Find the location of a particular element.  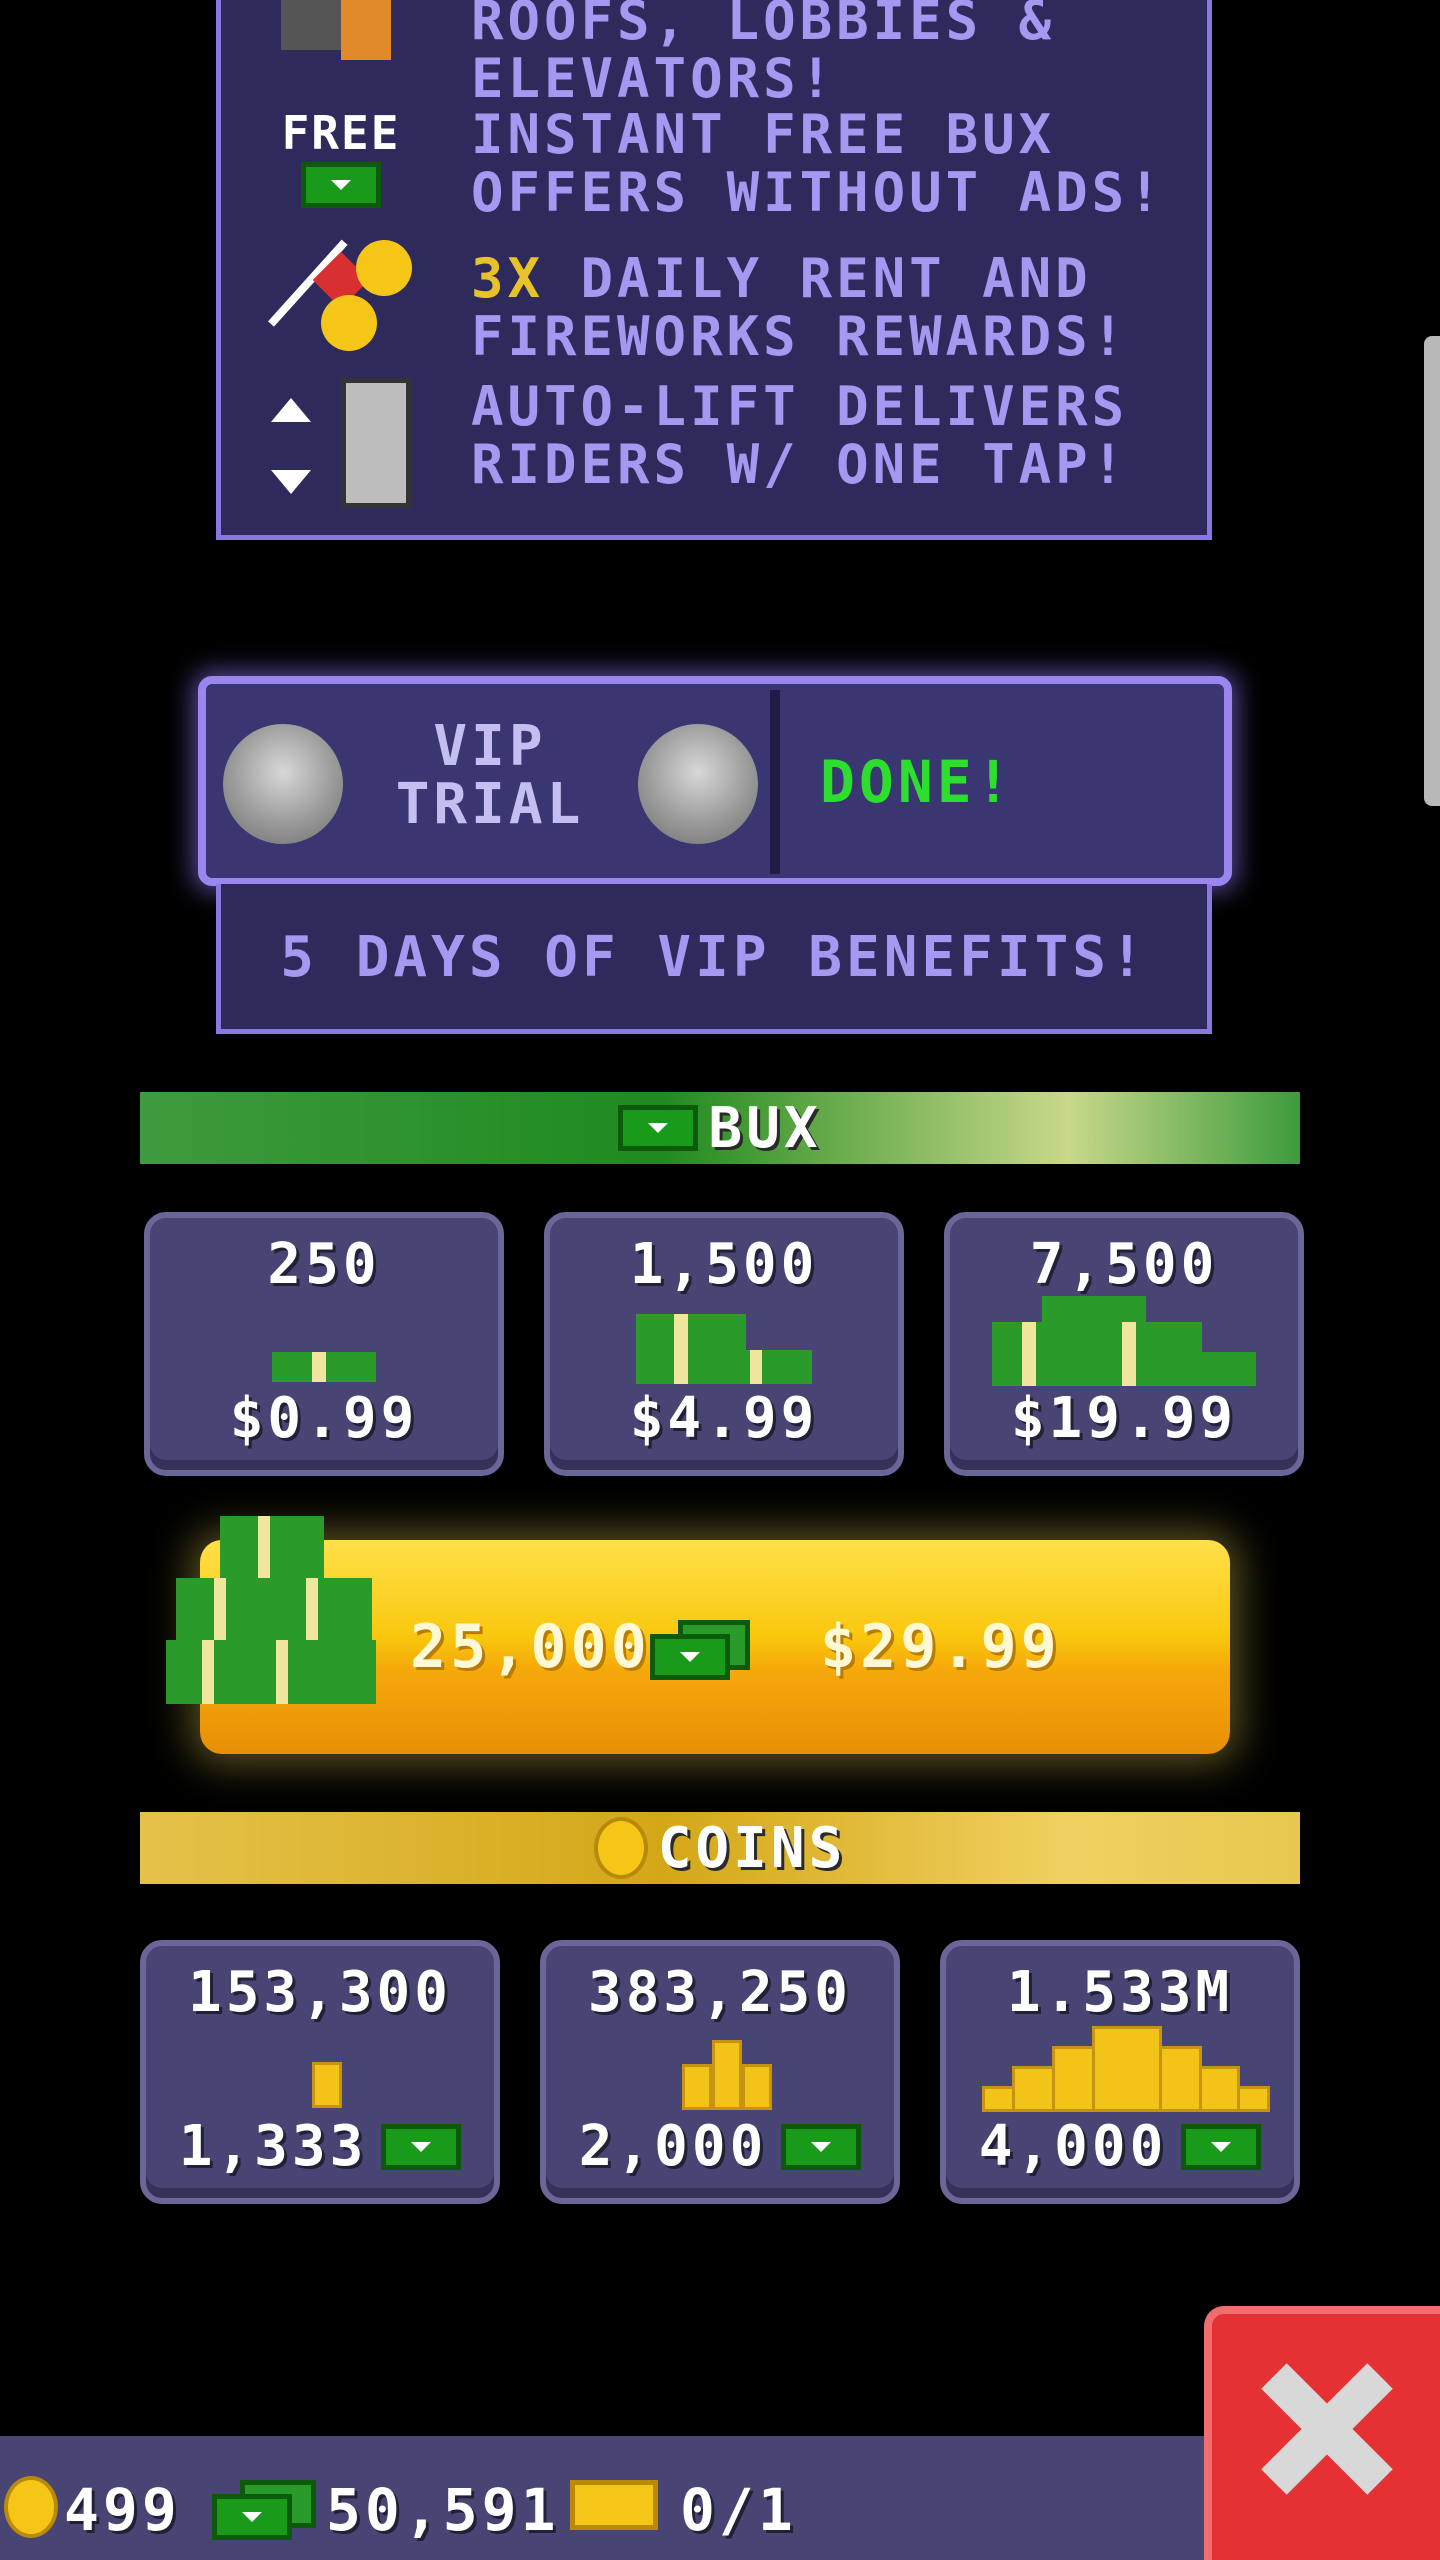

arrow-down-icon is located at coordinates (291, 482).